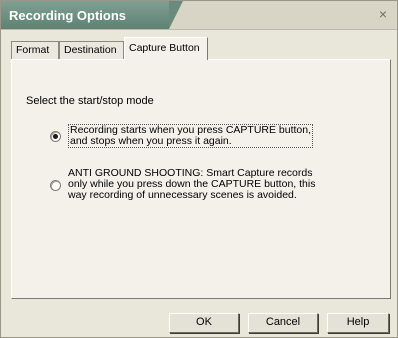 Image resolution: width=398 pixels, height=338 pixels. What do you see at coordinates (166, 48) in the screenshot?
I see `tab-capture-button: Capture Button` at bounding box center [166, 48].